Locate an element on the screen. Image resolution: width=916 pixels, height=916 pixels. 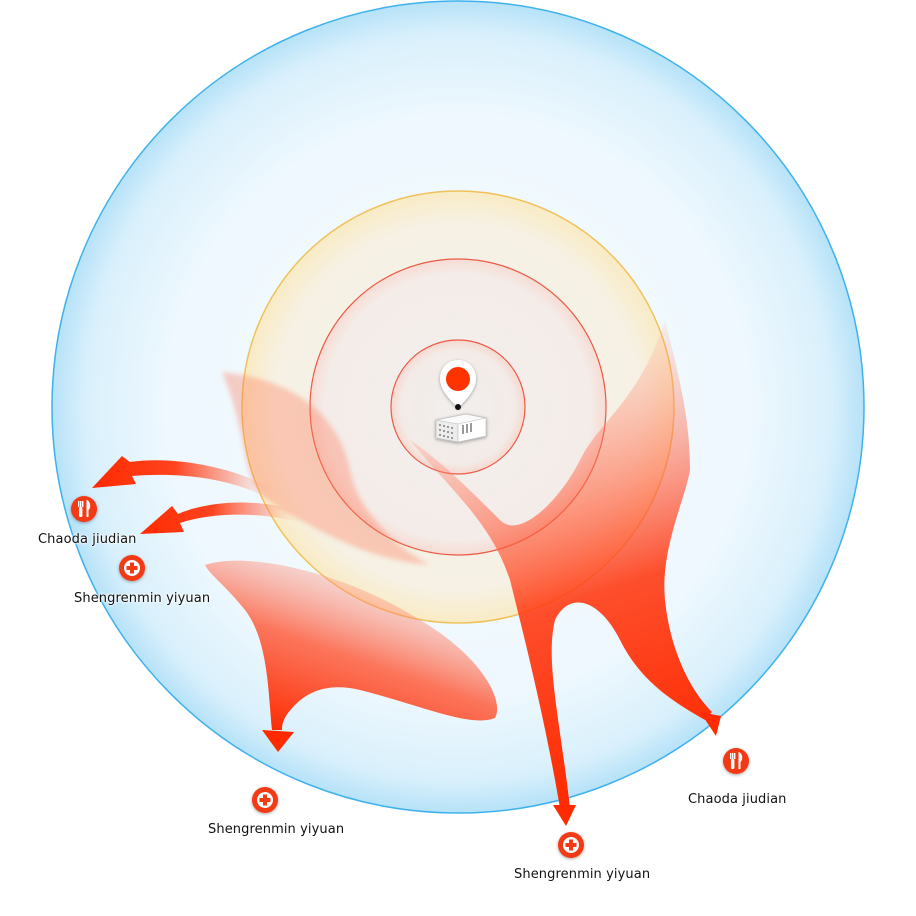
poi-label-hospital-left: Shengrenmin yiyuan is located at coordinates (142, 598).